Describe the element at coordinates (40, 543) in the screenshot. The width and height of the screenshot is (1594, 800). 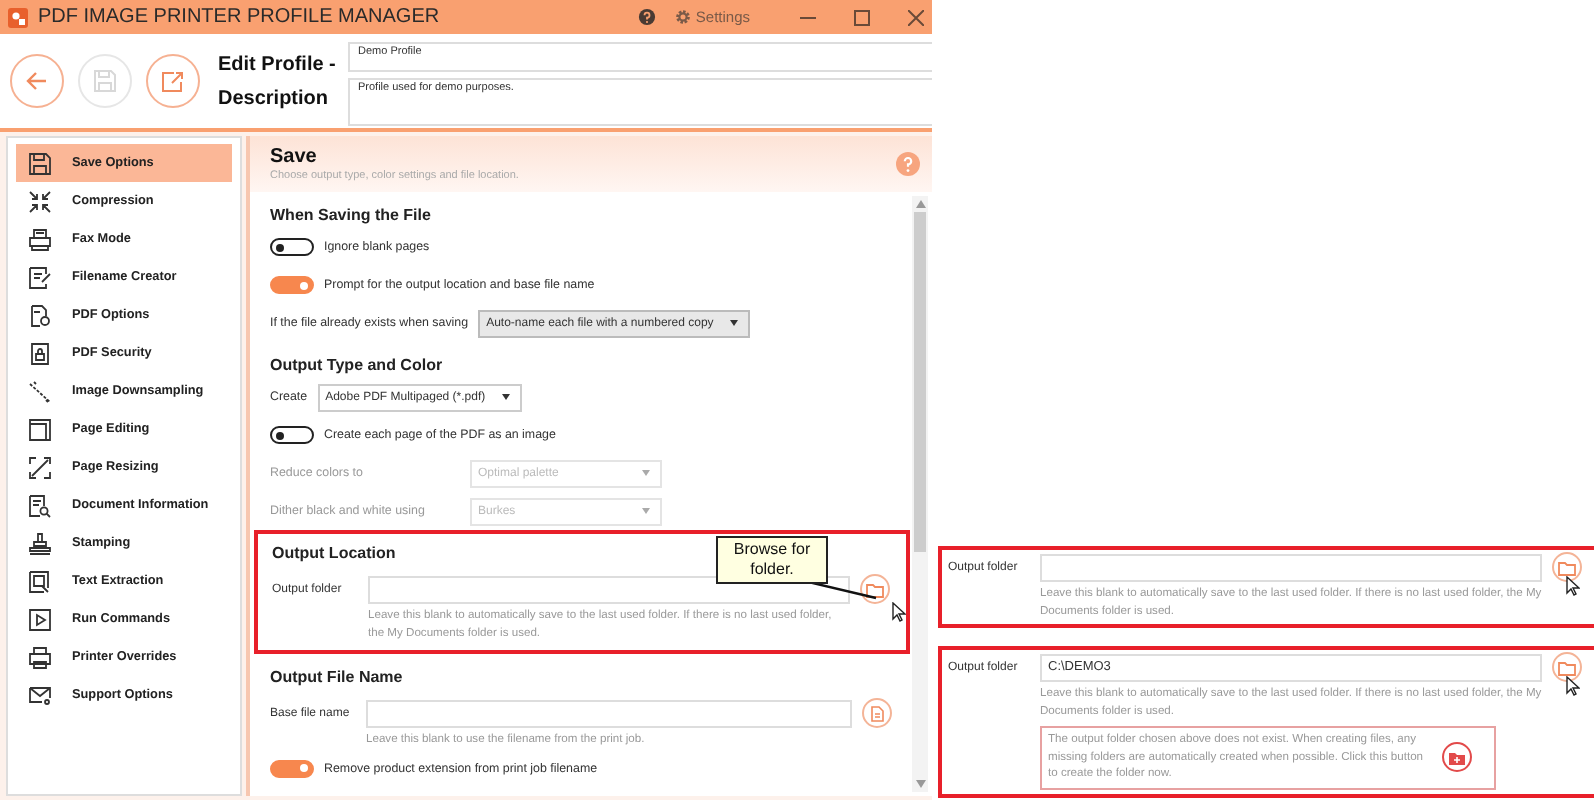
I see `stamp-icon` at that location.